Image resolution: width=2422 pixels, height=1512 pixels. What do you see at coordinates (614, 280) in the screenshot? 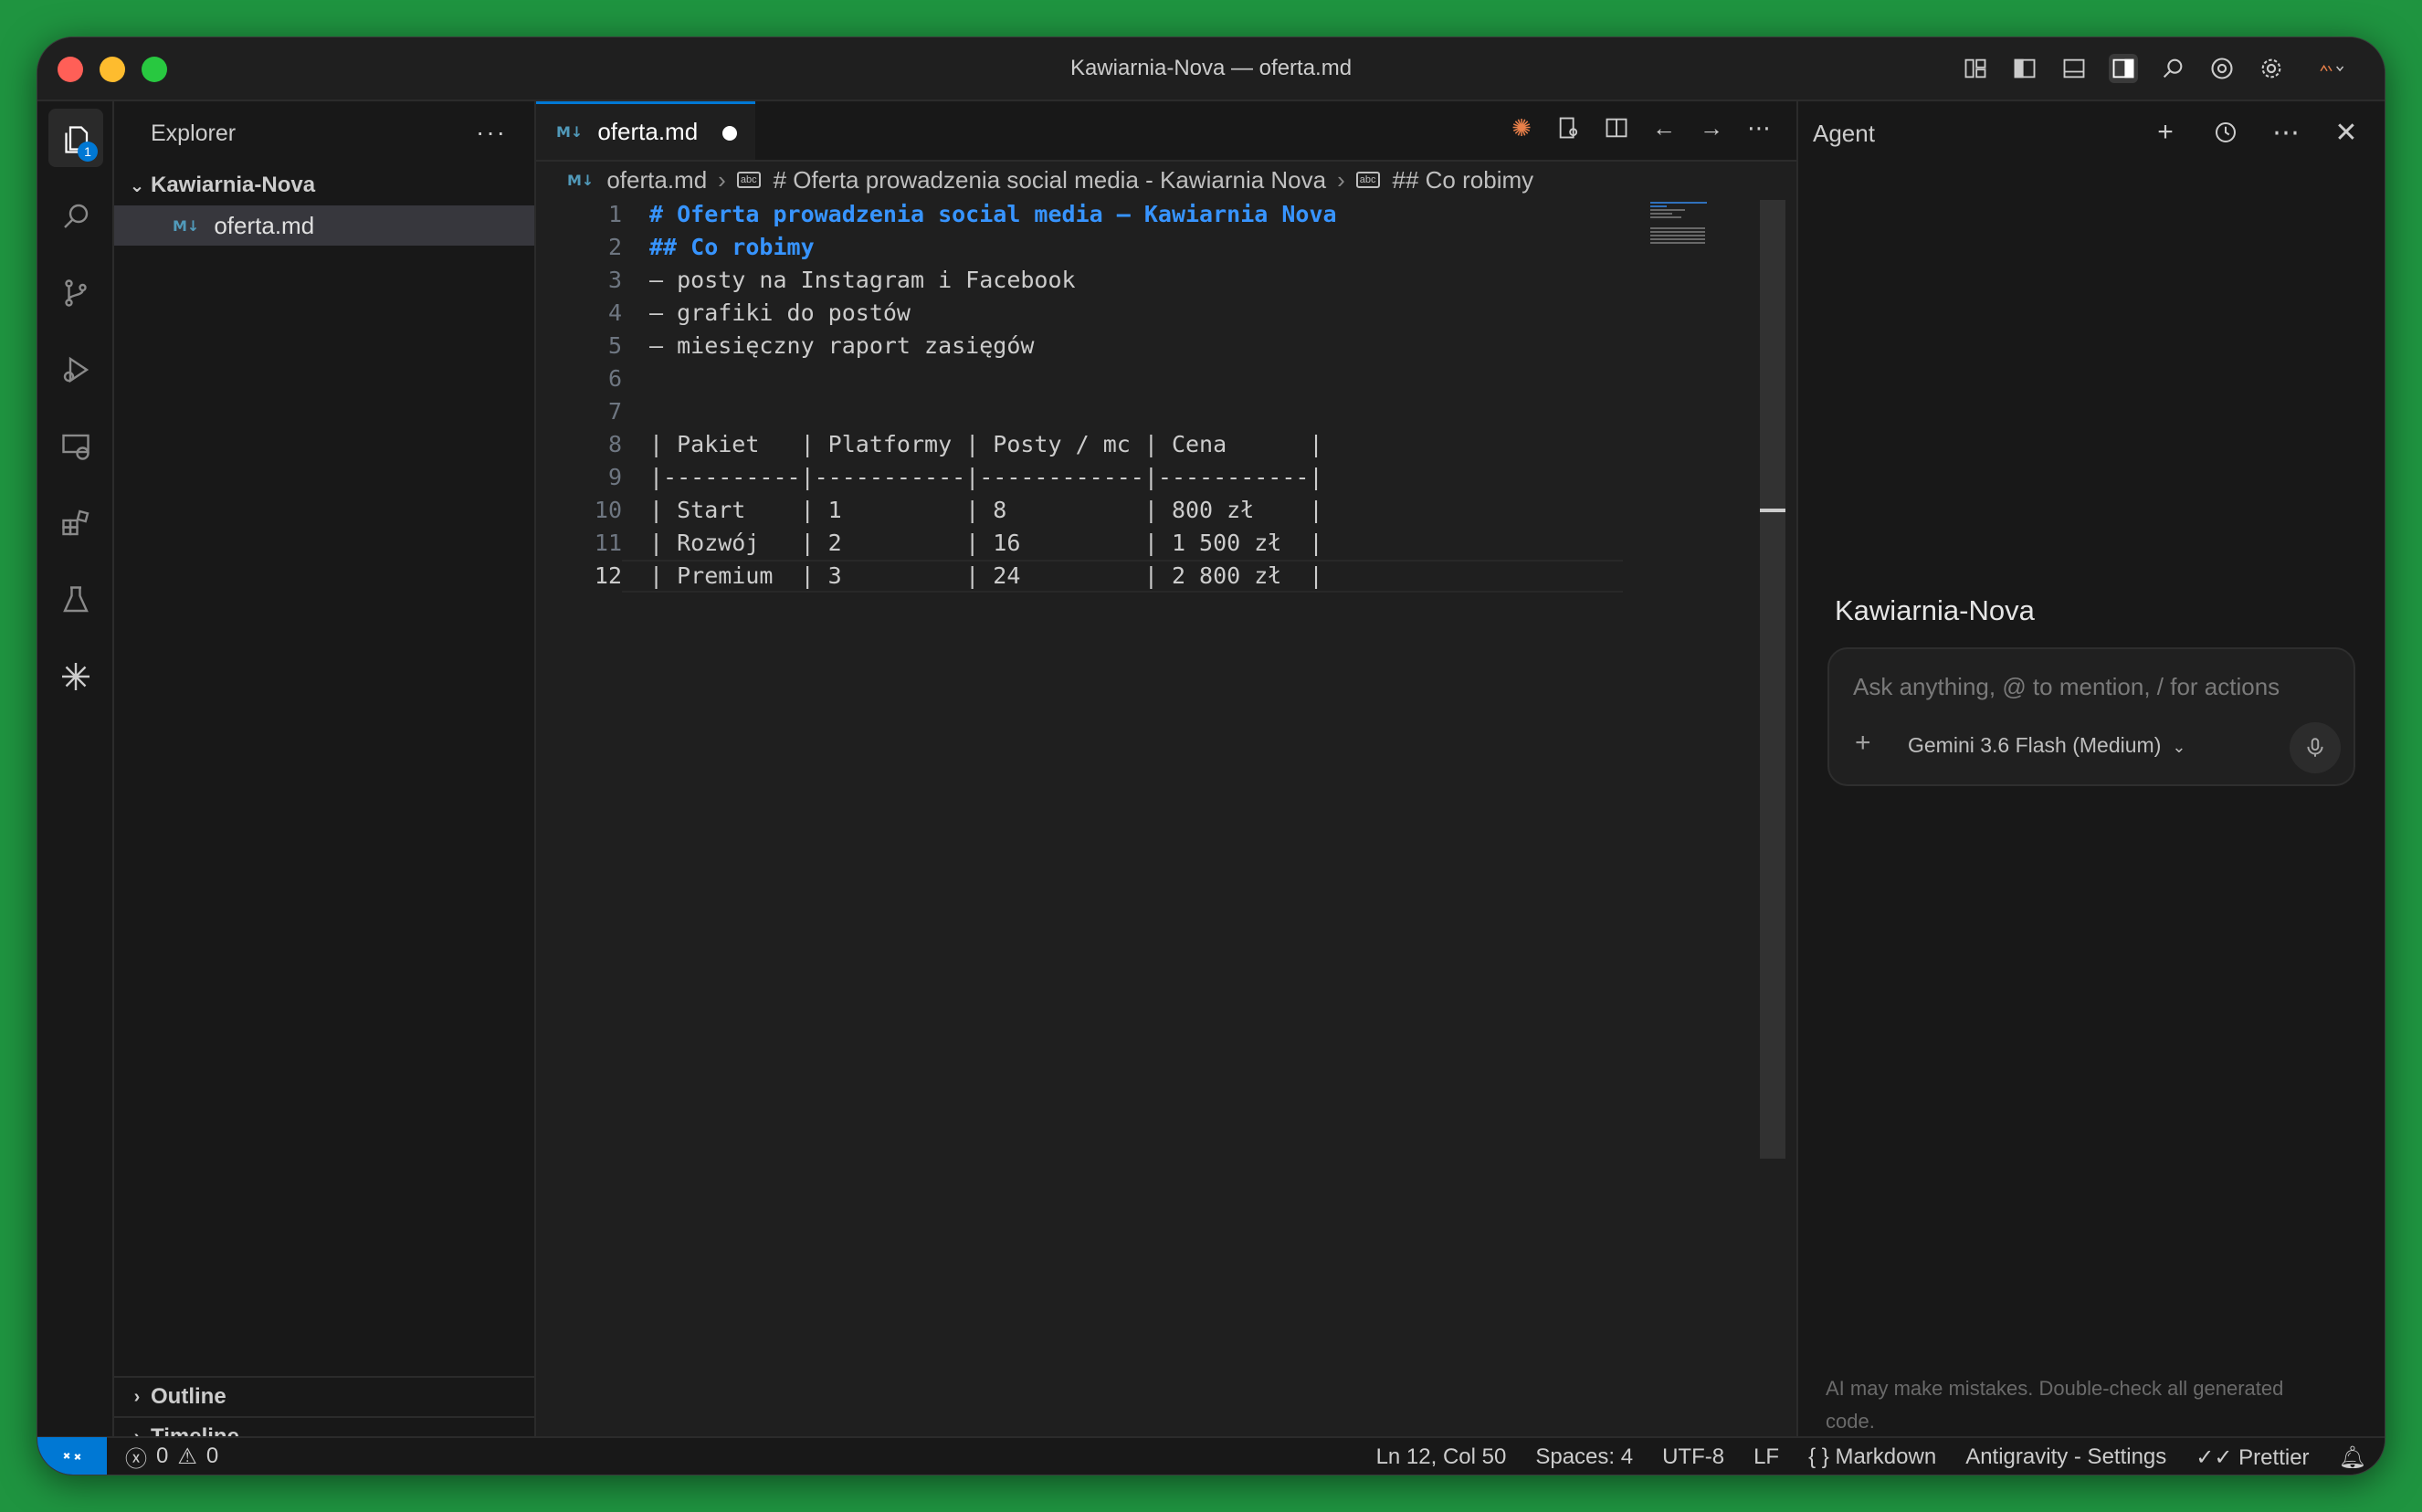
I see `line-number: 3` at bounding box center [614, 280].